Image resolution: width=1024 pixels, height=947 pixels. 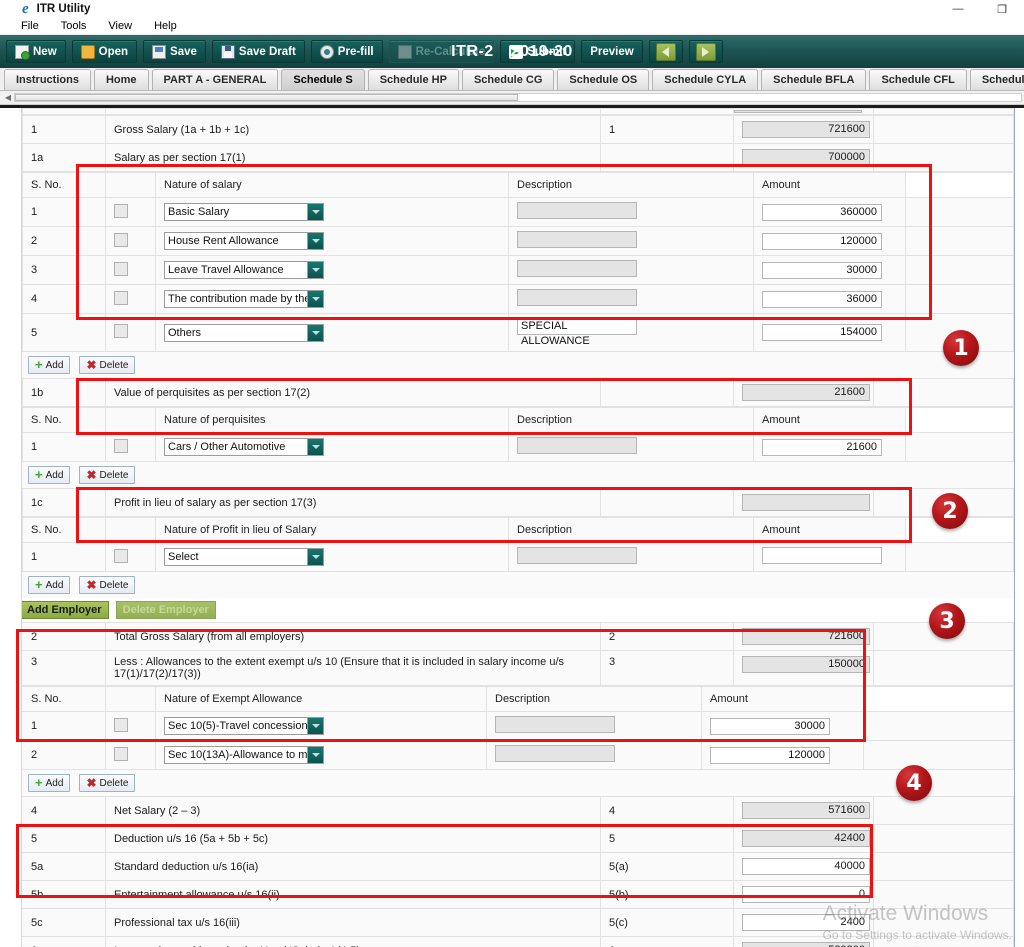 I want to click on delete-exempt-row-button: ✖ Delete, so click(x=107, y=783).